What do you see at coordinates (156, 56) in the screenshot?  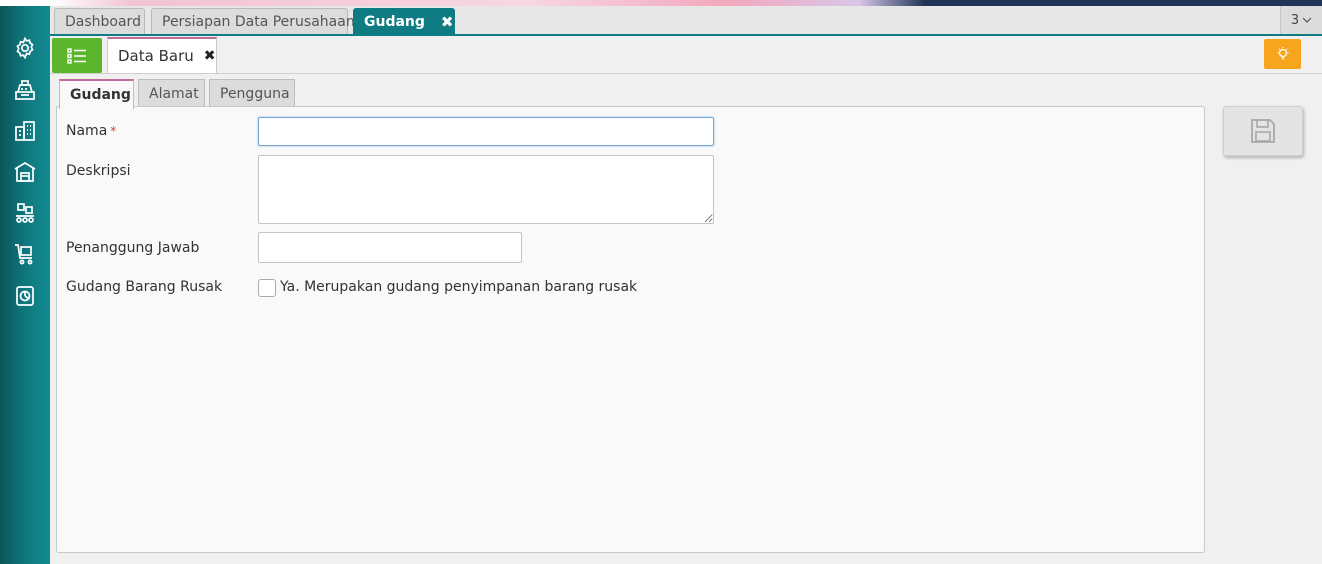 I see `subtab-label: Data Baru` at bounding box center [156, 56].